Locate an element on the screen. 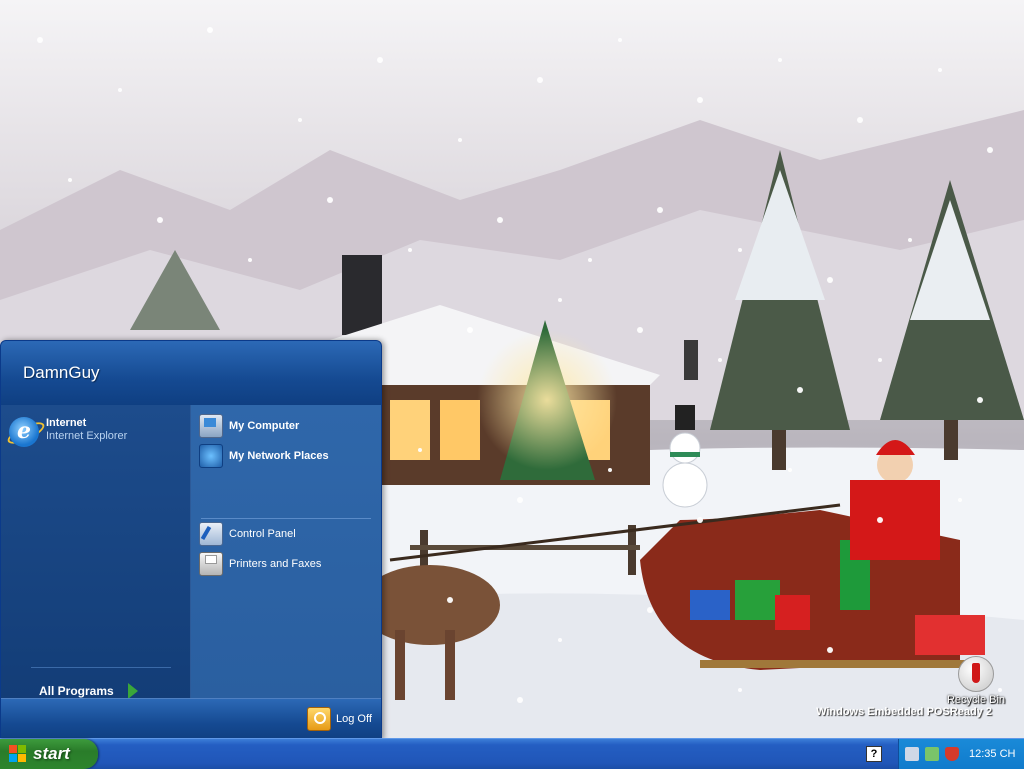 The width and height of the screenshot is (1024, 769). menu-item-printers-and-faxes: Printers and Faxes is located at coordinates (289, 564).